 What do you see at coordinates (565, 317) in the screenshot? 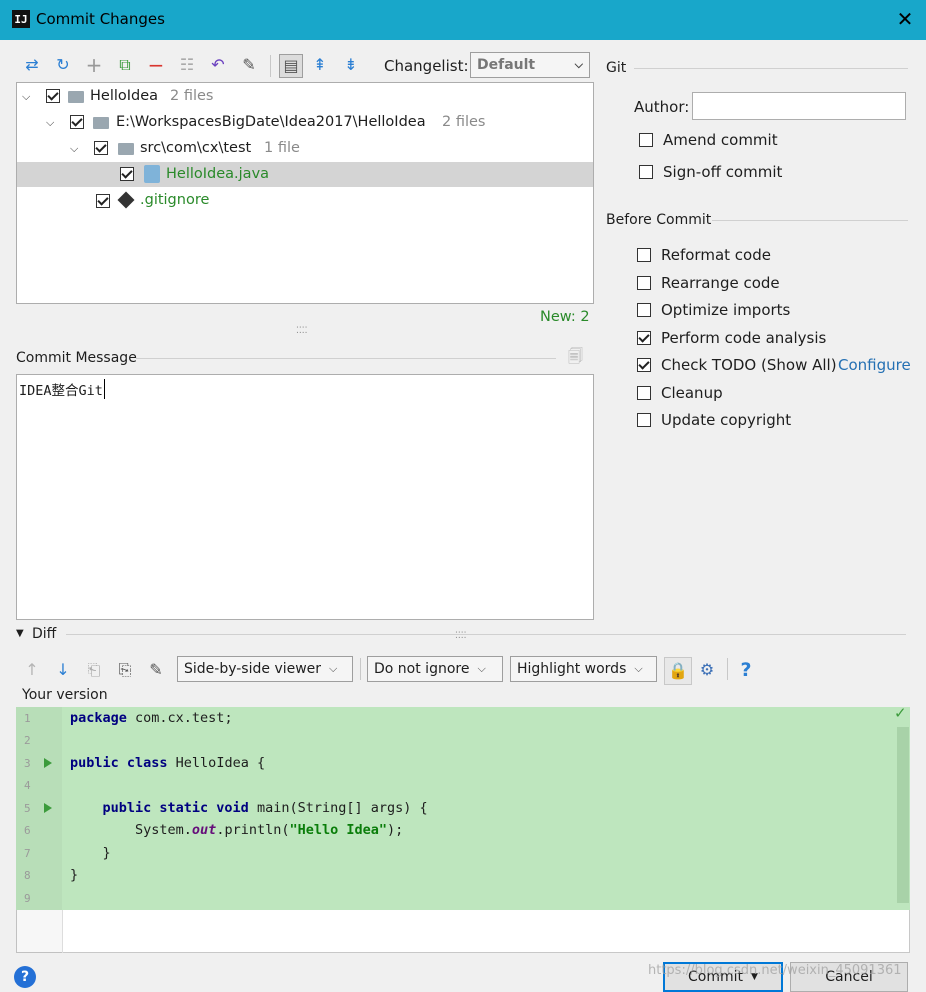
I see `new-count-status: New: 2` at bounding box center [565, 317].